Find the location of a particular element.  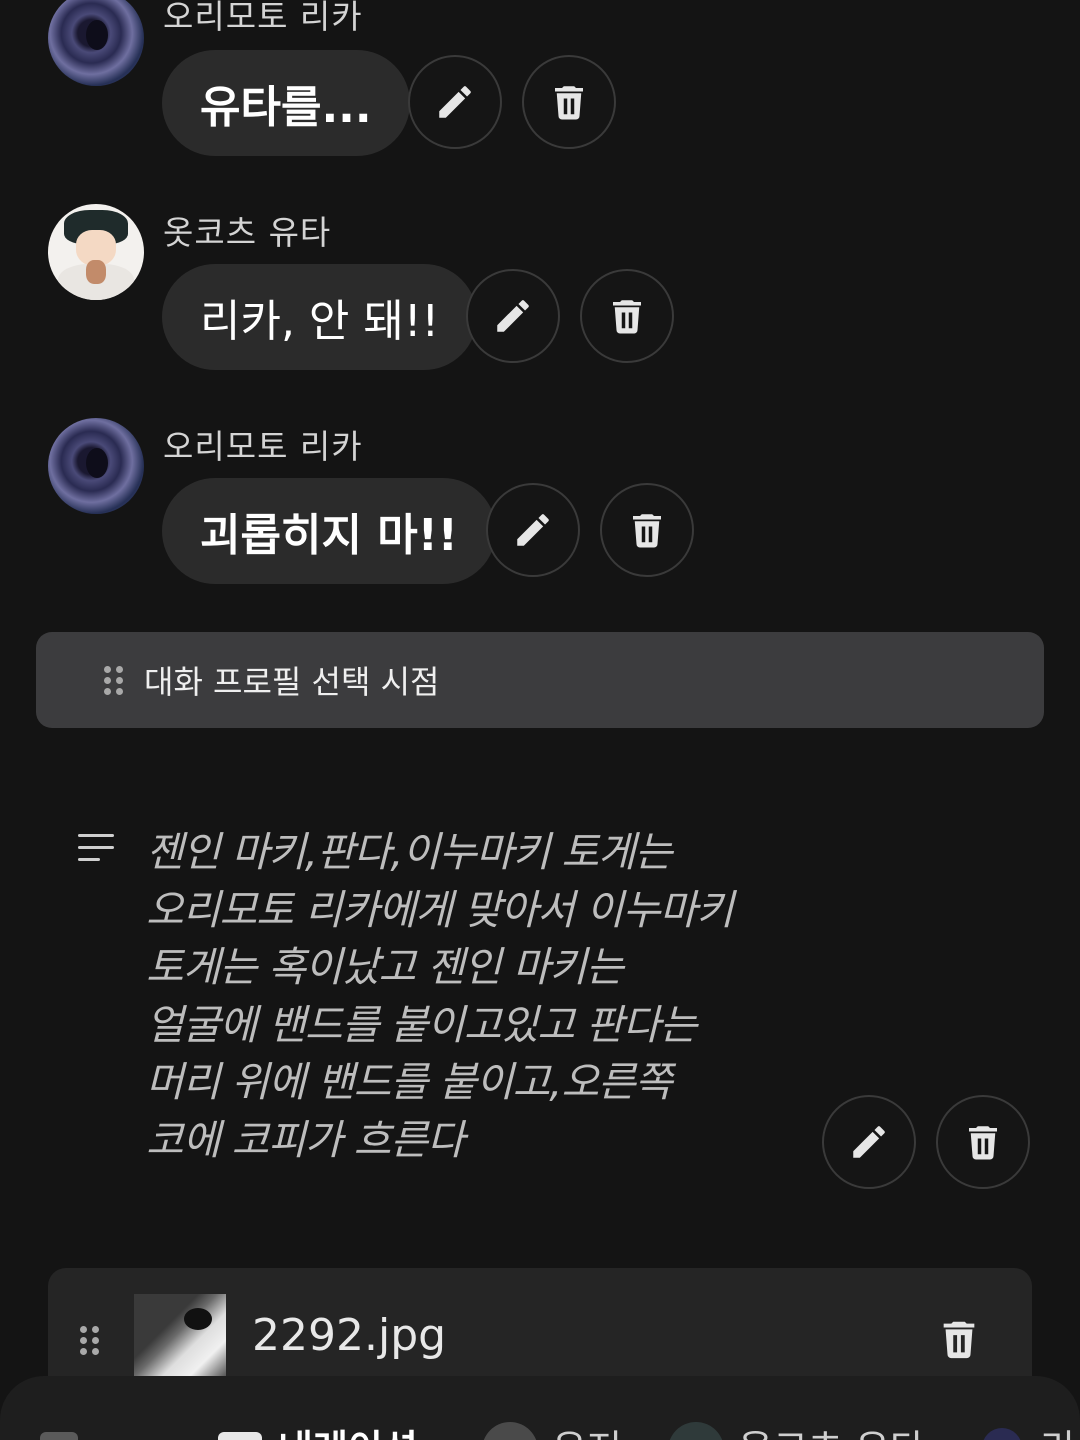

narration-tab-icon is located at coordinates (240, 1436).